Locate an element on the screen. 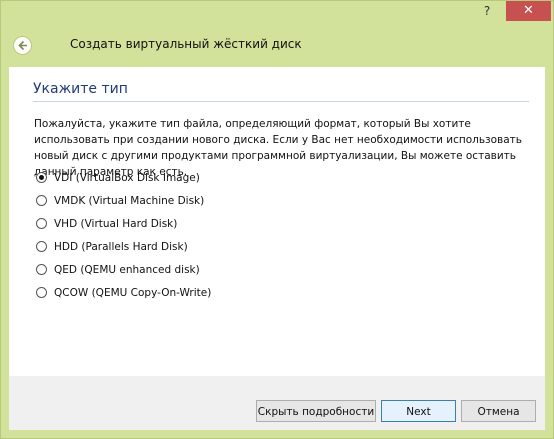 The image size is (554, 439). close-button: ✕ is located at coordinates (528, 11).